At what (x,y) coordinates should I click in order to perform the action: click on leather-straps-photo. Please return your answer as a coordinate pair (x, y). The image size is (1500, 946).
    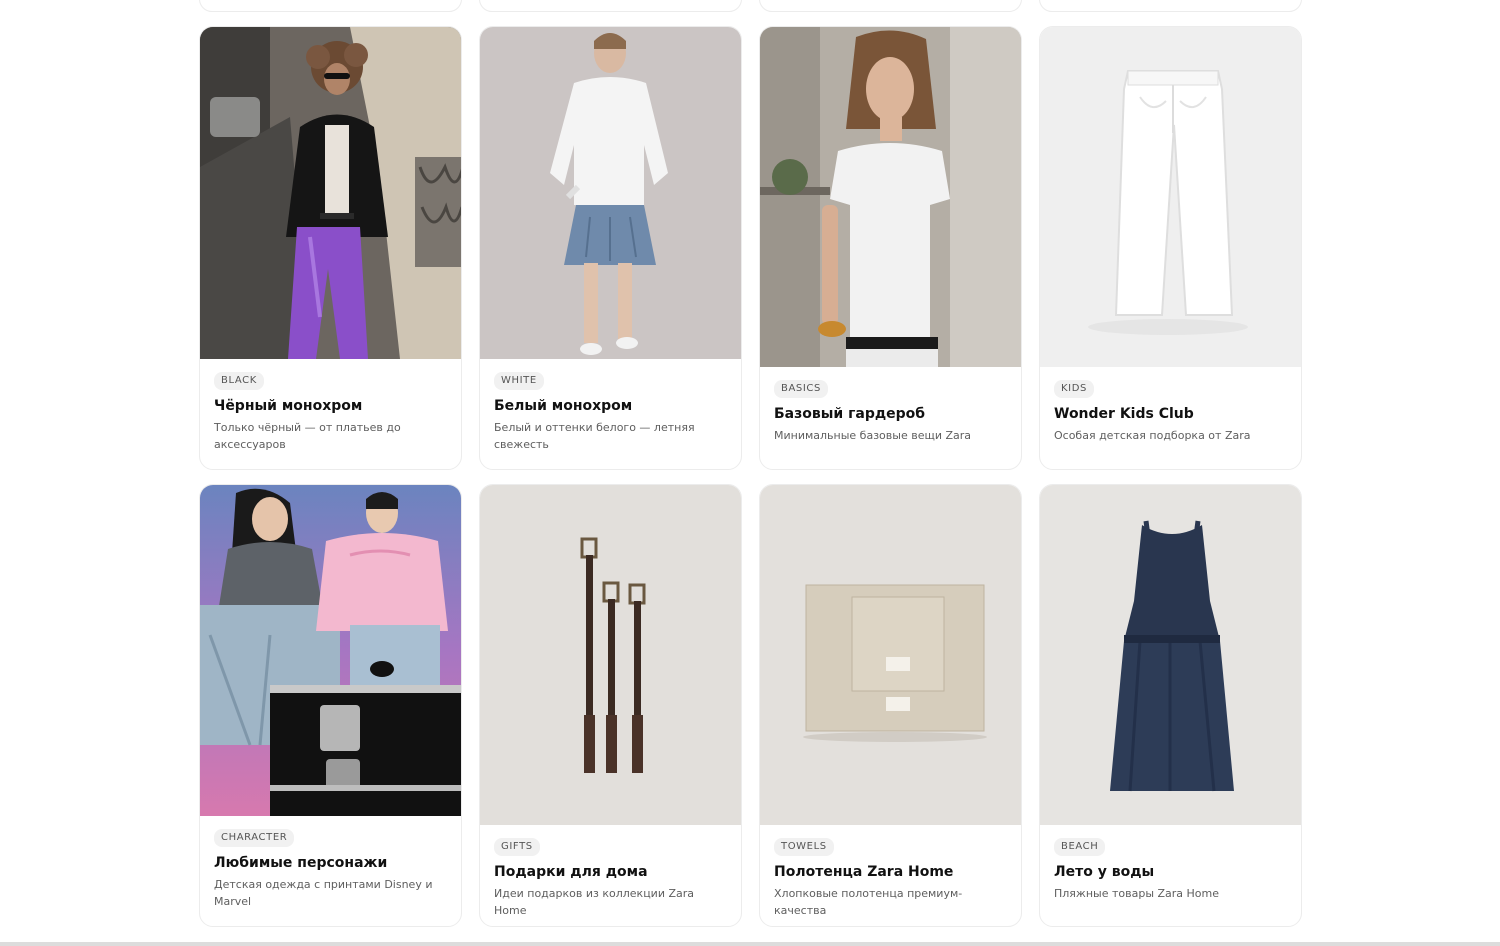
    Looking at the image, I should click on (610, 655).